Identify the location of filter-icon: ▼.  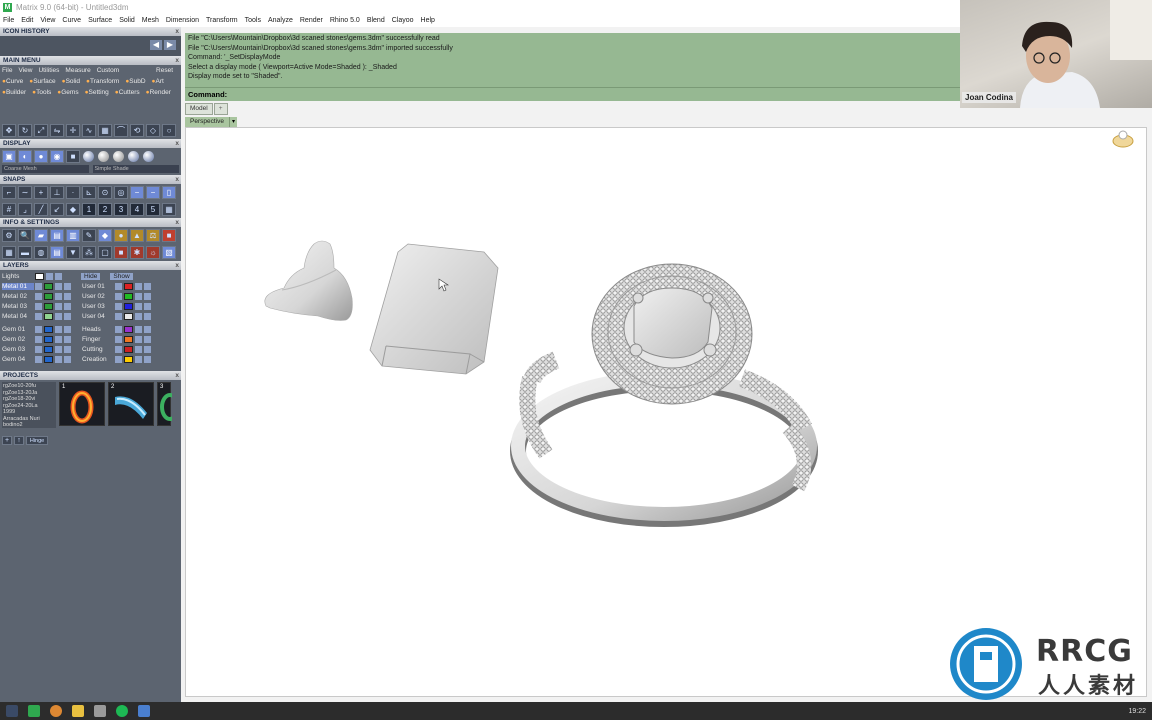
(73, 252).